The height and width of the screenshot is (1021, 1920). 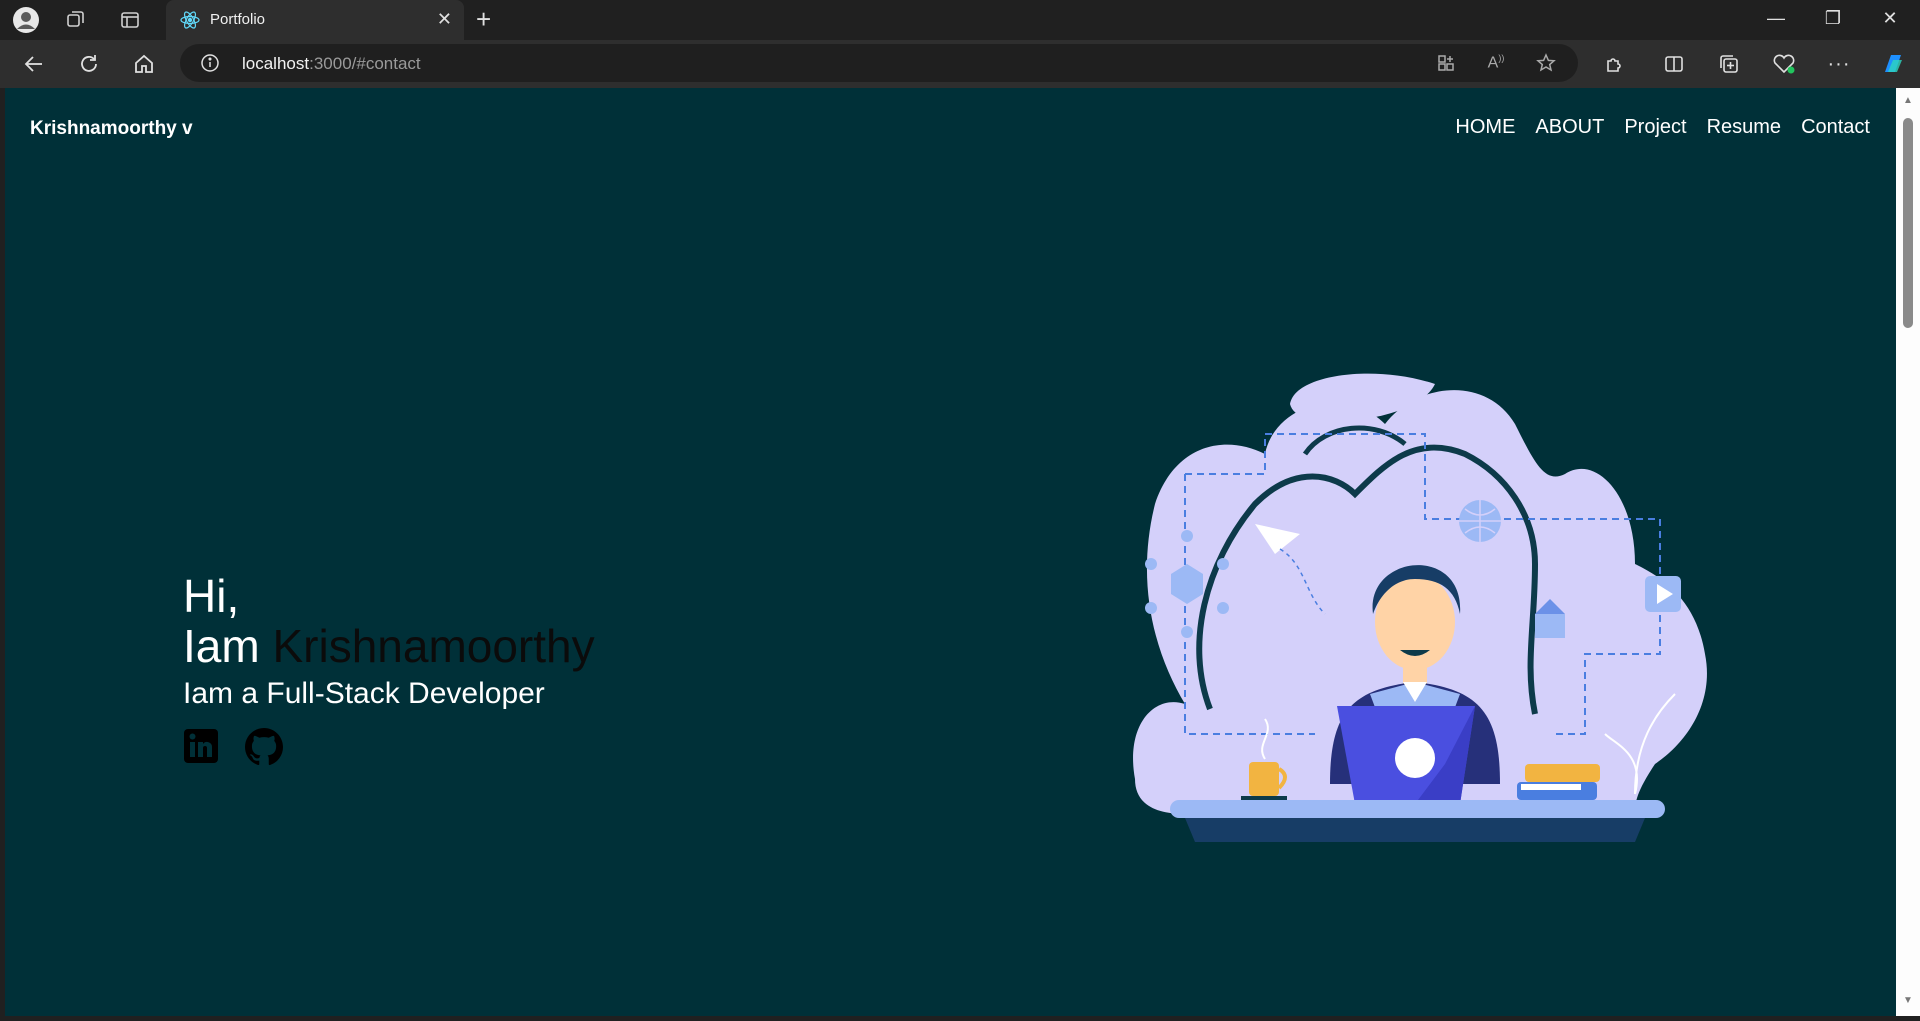 What do you see at coordinates (76, 20) in the screenshot?
I see `workspaces-icon` at bounding box center [76, 20].